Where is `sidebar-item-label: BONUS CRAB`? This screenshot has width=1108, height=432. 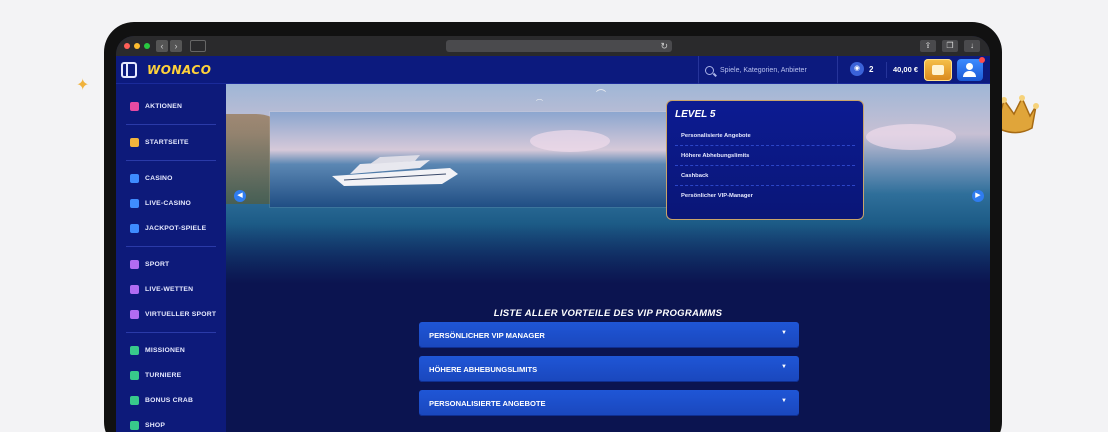
sidebar-item-label: BONUS CRAB is located at coordinates (169, 400).